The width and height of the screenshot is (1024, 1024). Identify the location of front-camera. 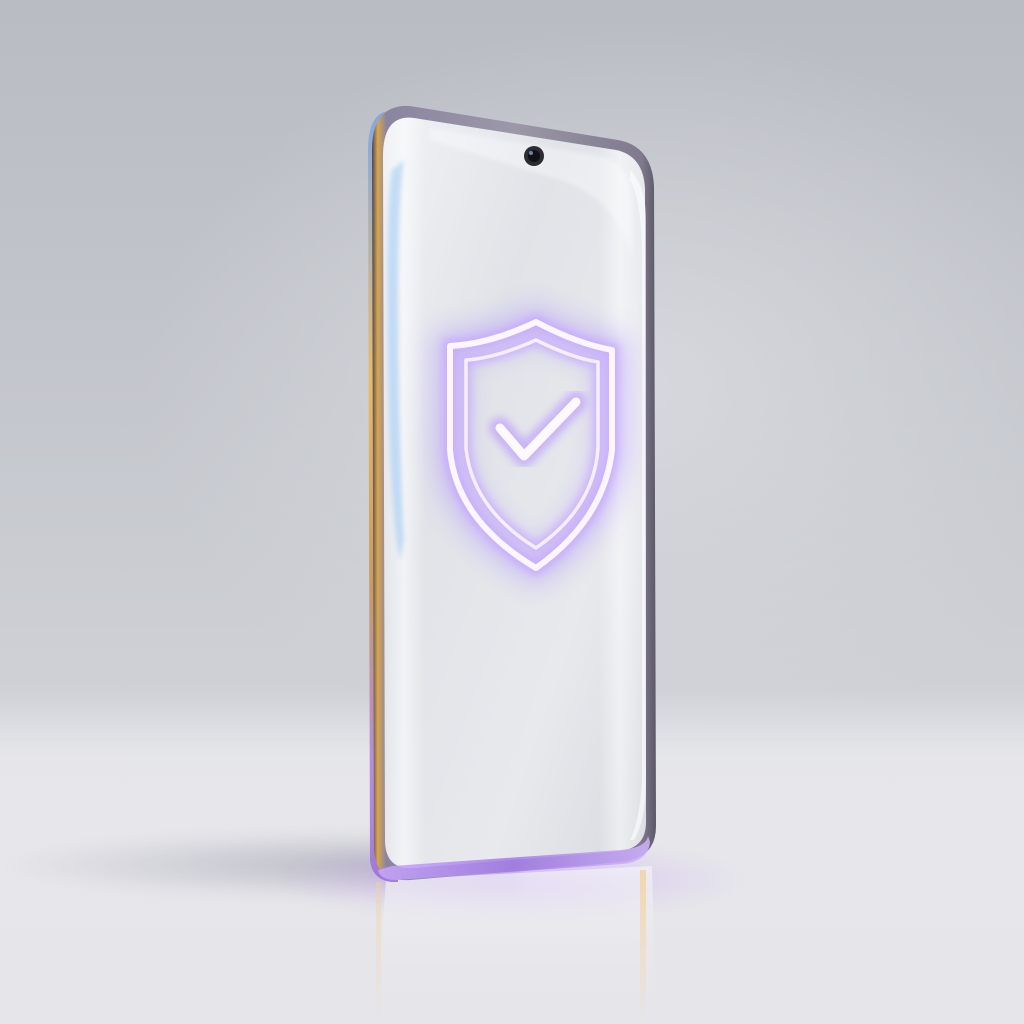
(534, 156).